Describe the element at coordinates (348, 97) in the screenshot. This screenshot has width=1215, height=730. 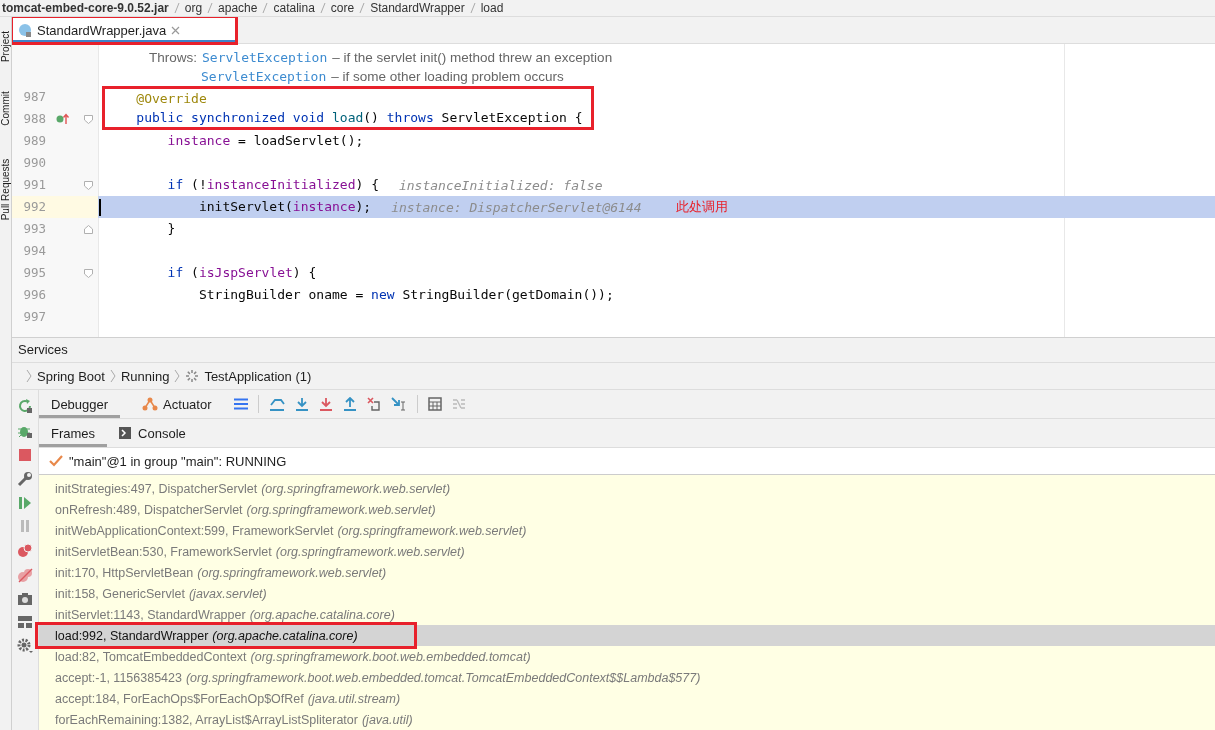
I see `code-text: @Override` at that location.